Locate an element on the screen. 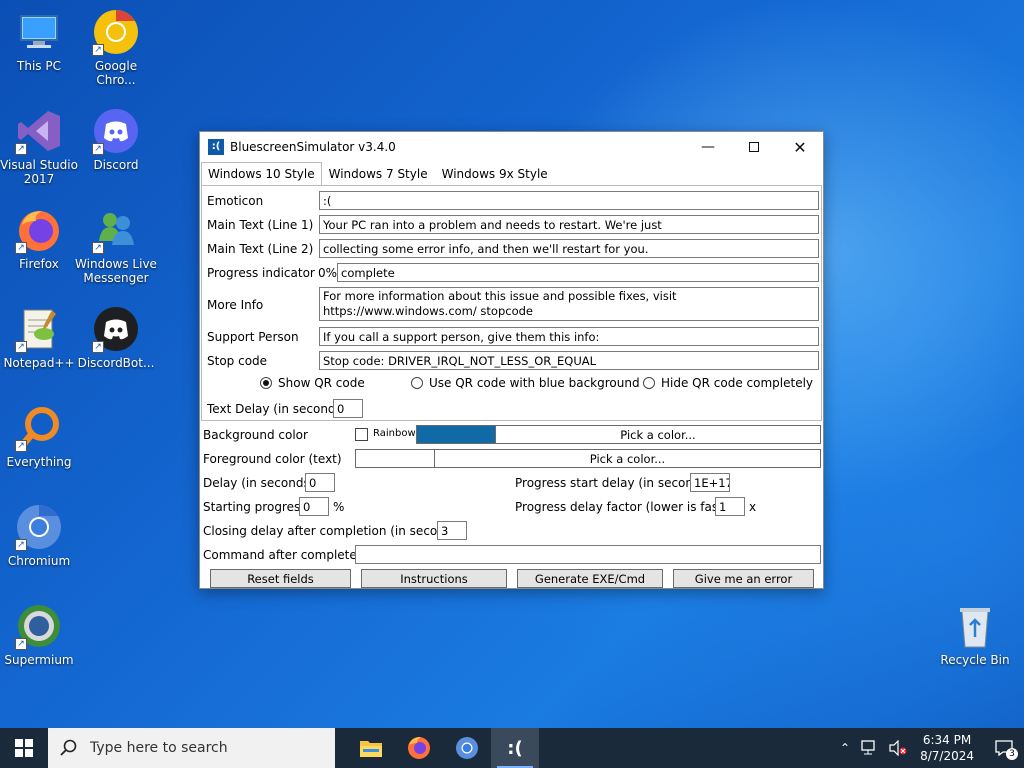 The height and width of the screenshot is (768, 1024). desktop-icon-supermium: ↗ Supermium is located at coordinates (40, 634).